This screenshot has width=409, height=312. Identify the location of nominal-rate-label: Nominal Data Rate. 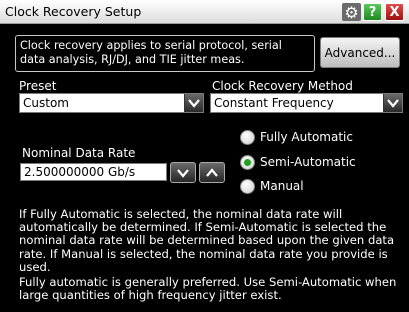
(79, 153).